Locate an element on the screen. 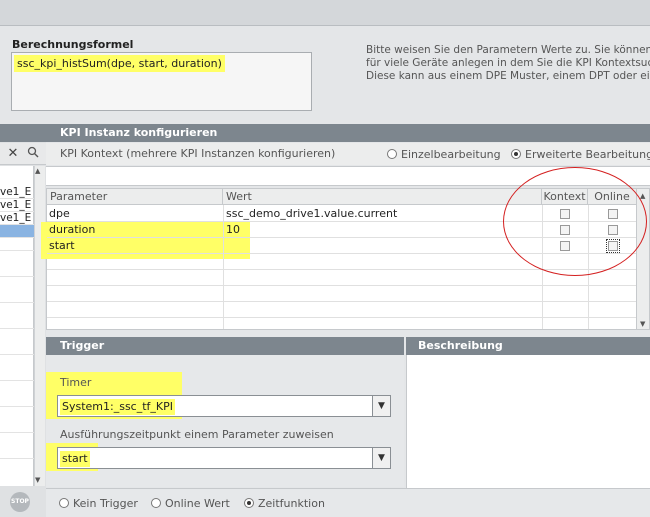 The height and width of the screenshot is (517, 650). timer-label: Timer is located at coordinates (76, 382).